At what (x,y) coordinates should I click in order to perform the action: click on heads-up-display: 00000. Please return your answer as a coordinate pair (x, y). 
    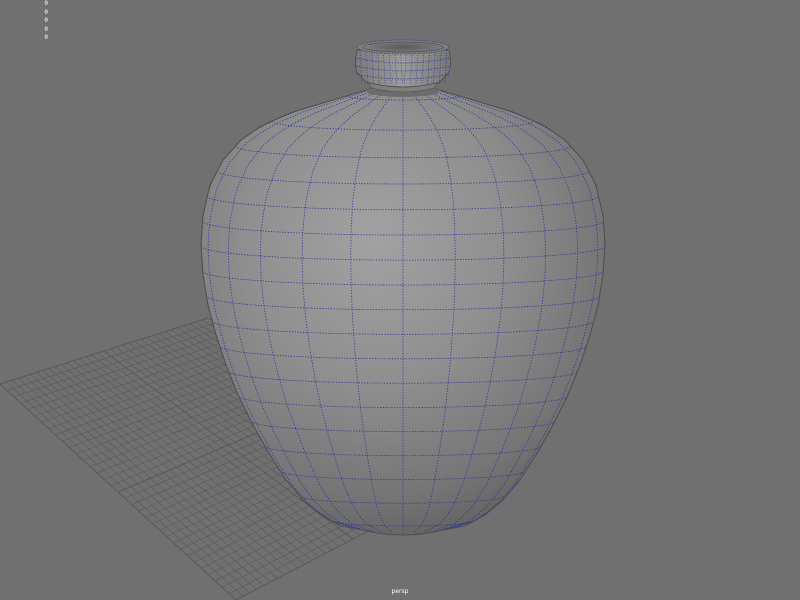
    Looking at the image, I should click on (24, 21).